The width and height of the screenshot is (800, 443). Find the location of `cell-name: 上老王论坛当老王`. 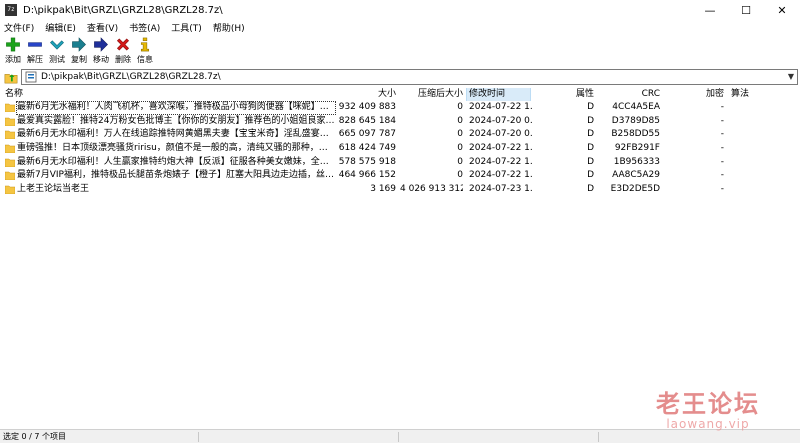

cell-name: 上老王论坛当老王 is located at coordinates (53, 189).